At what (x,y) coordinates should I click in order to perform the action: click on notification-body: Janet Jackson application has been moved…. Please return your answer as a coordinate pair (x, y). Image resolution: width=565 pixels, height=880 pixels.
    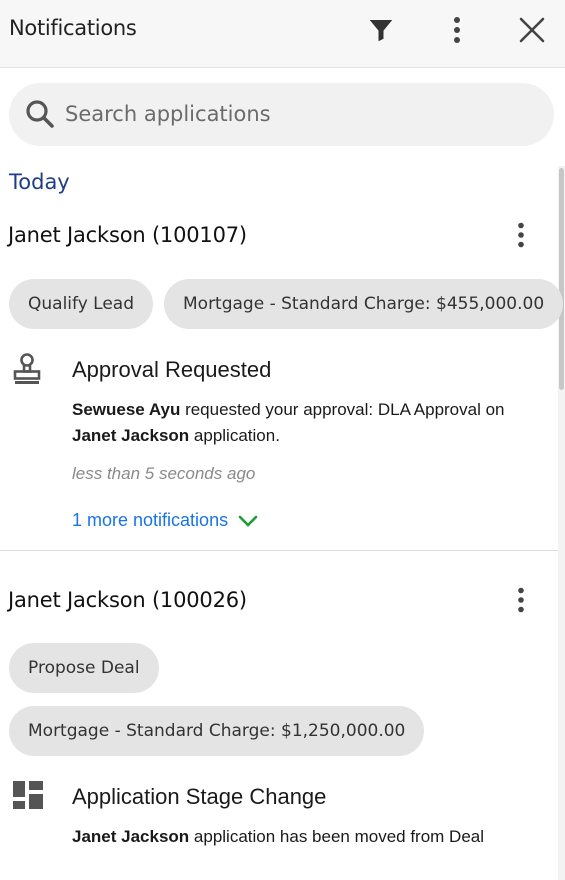
    Looking at the image, I should click on (312, 837).